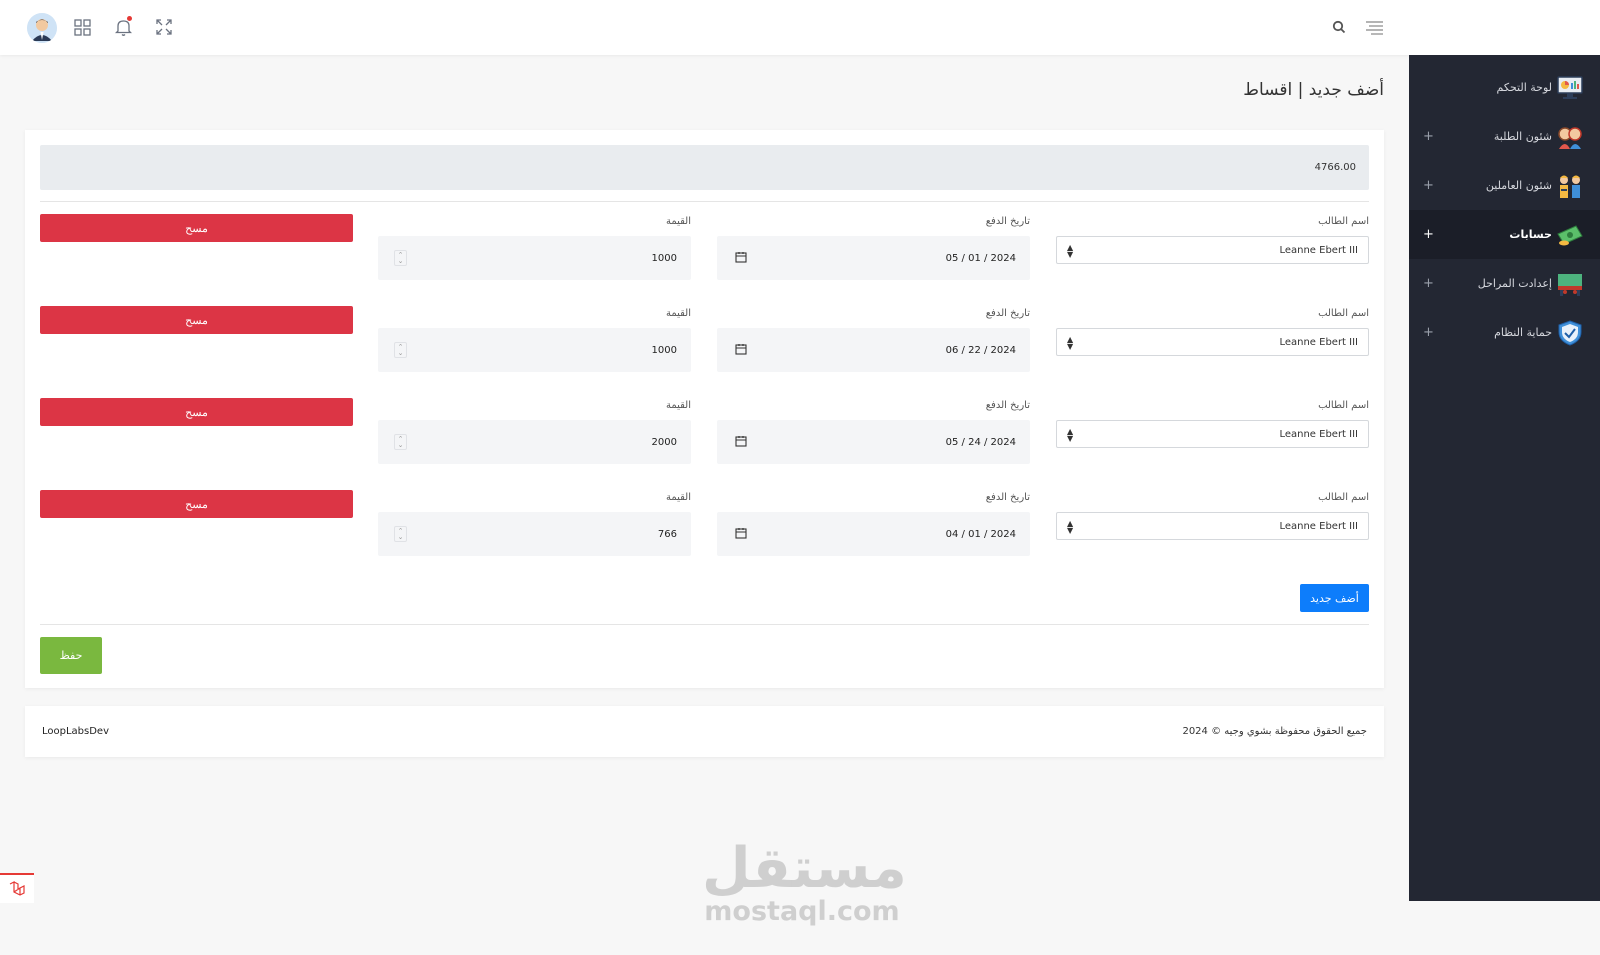 The height and width of the screenshot is (955, 1600). Describe the element at coordinates (17, 888) in the screenshot. I see `laravel-icon` at that location.